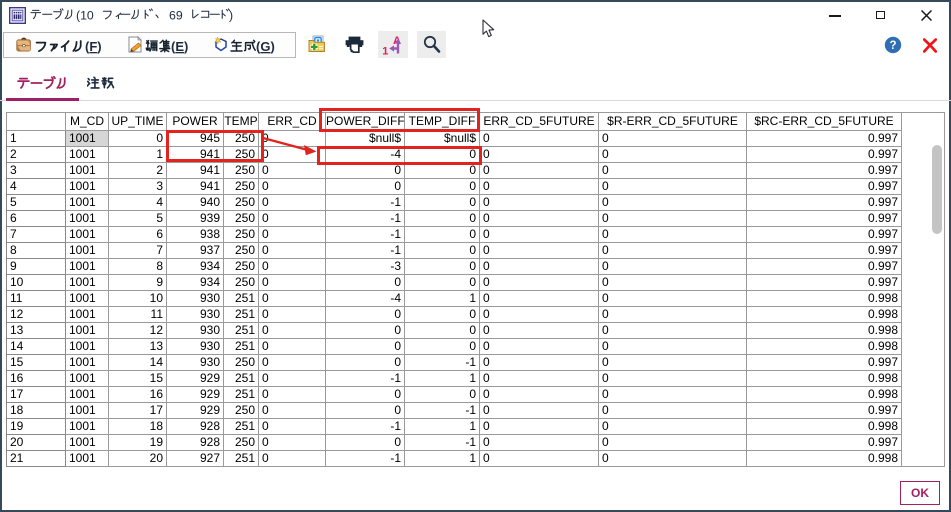 Image resolution: width=951 pixels, height=512 pixels. Describe the element at coordinates (176, 16) in the screenshot. I see `svg-text: 69` at that location.